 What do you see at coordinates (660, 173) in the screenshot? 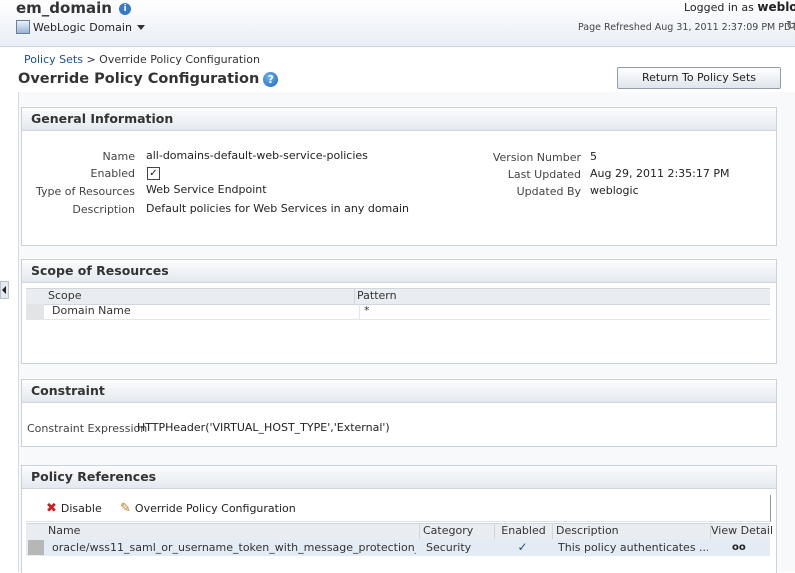
I see `last-updated-value: Aug 29, 2011 2:35:17 PM` at bounding box center [660, 173].